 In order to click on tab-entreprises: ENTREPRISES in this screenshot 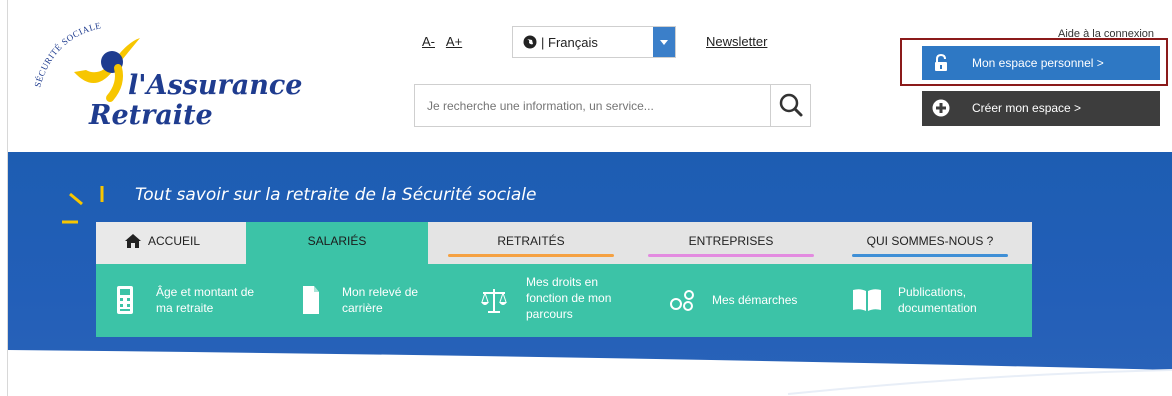, I will do `click(731, 243)`.